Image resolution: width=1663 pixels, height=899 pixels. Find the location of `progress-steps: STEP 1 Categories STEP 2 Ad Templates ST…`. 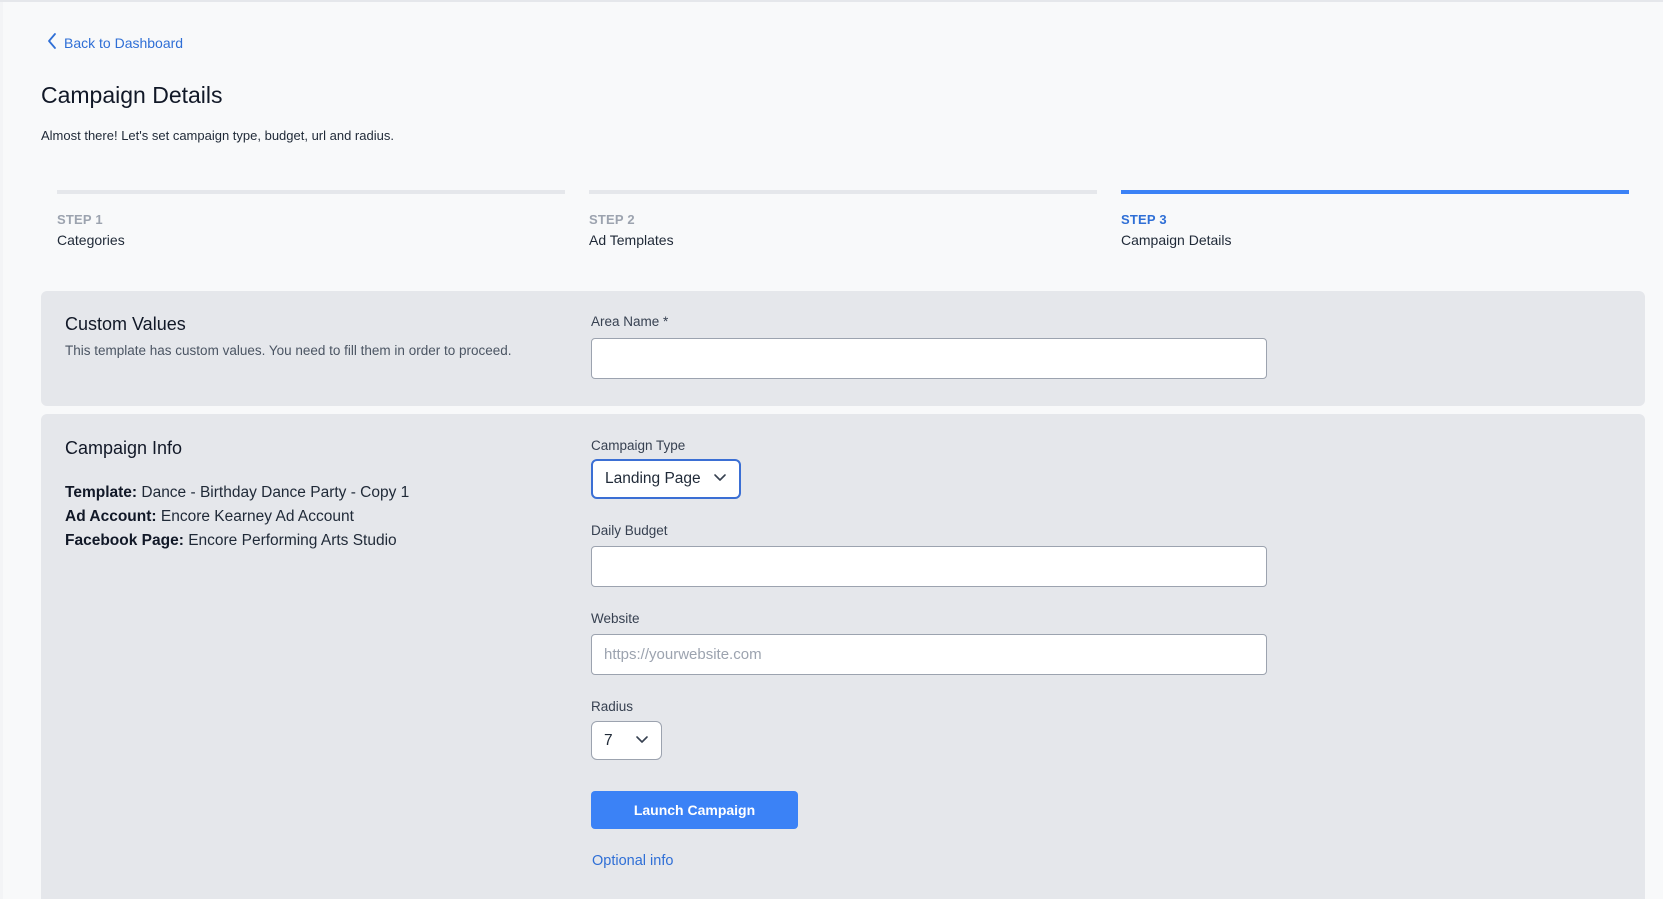

progress-steps: STEP 1 Categories STEP 2 Ad Templates ST… is located at coordinates (843, 219).